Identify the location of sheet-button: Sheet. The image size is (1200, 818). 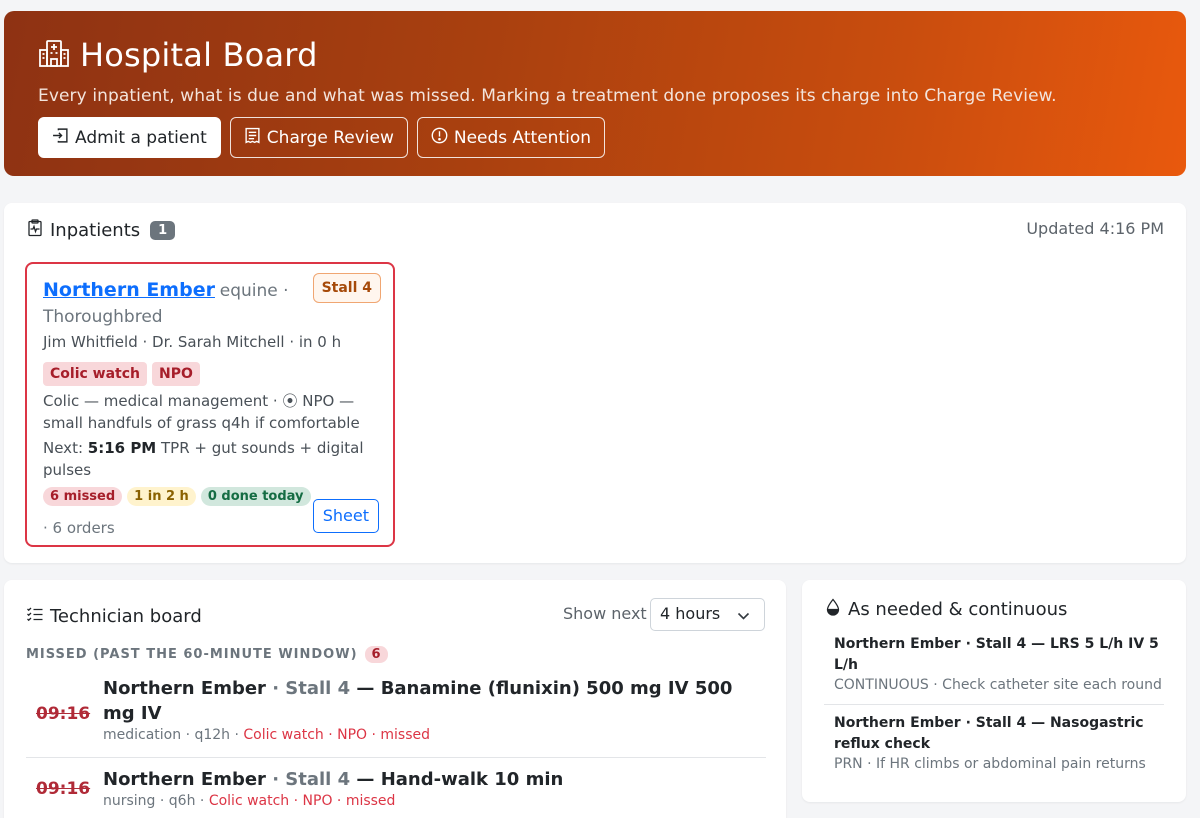
(345, 516).